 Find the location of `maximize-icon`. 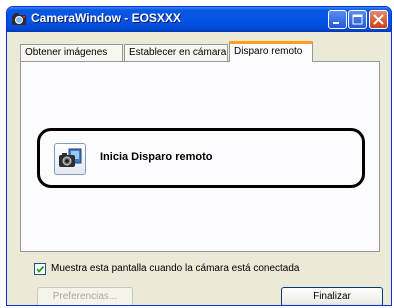

maximize-icon is located at coordinates (357, 19).